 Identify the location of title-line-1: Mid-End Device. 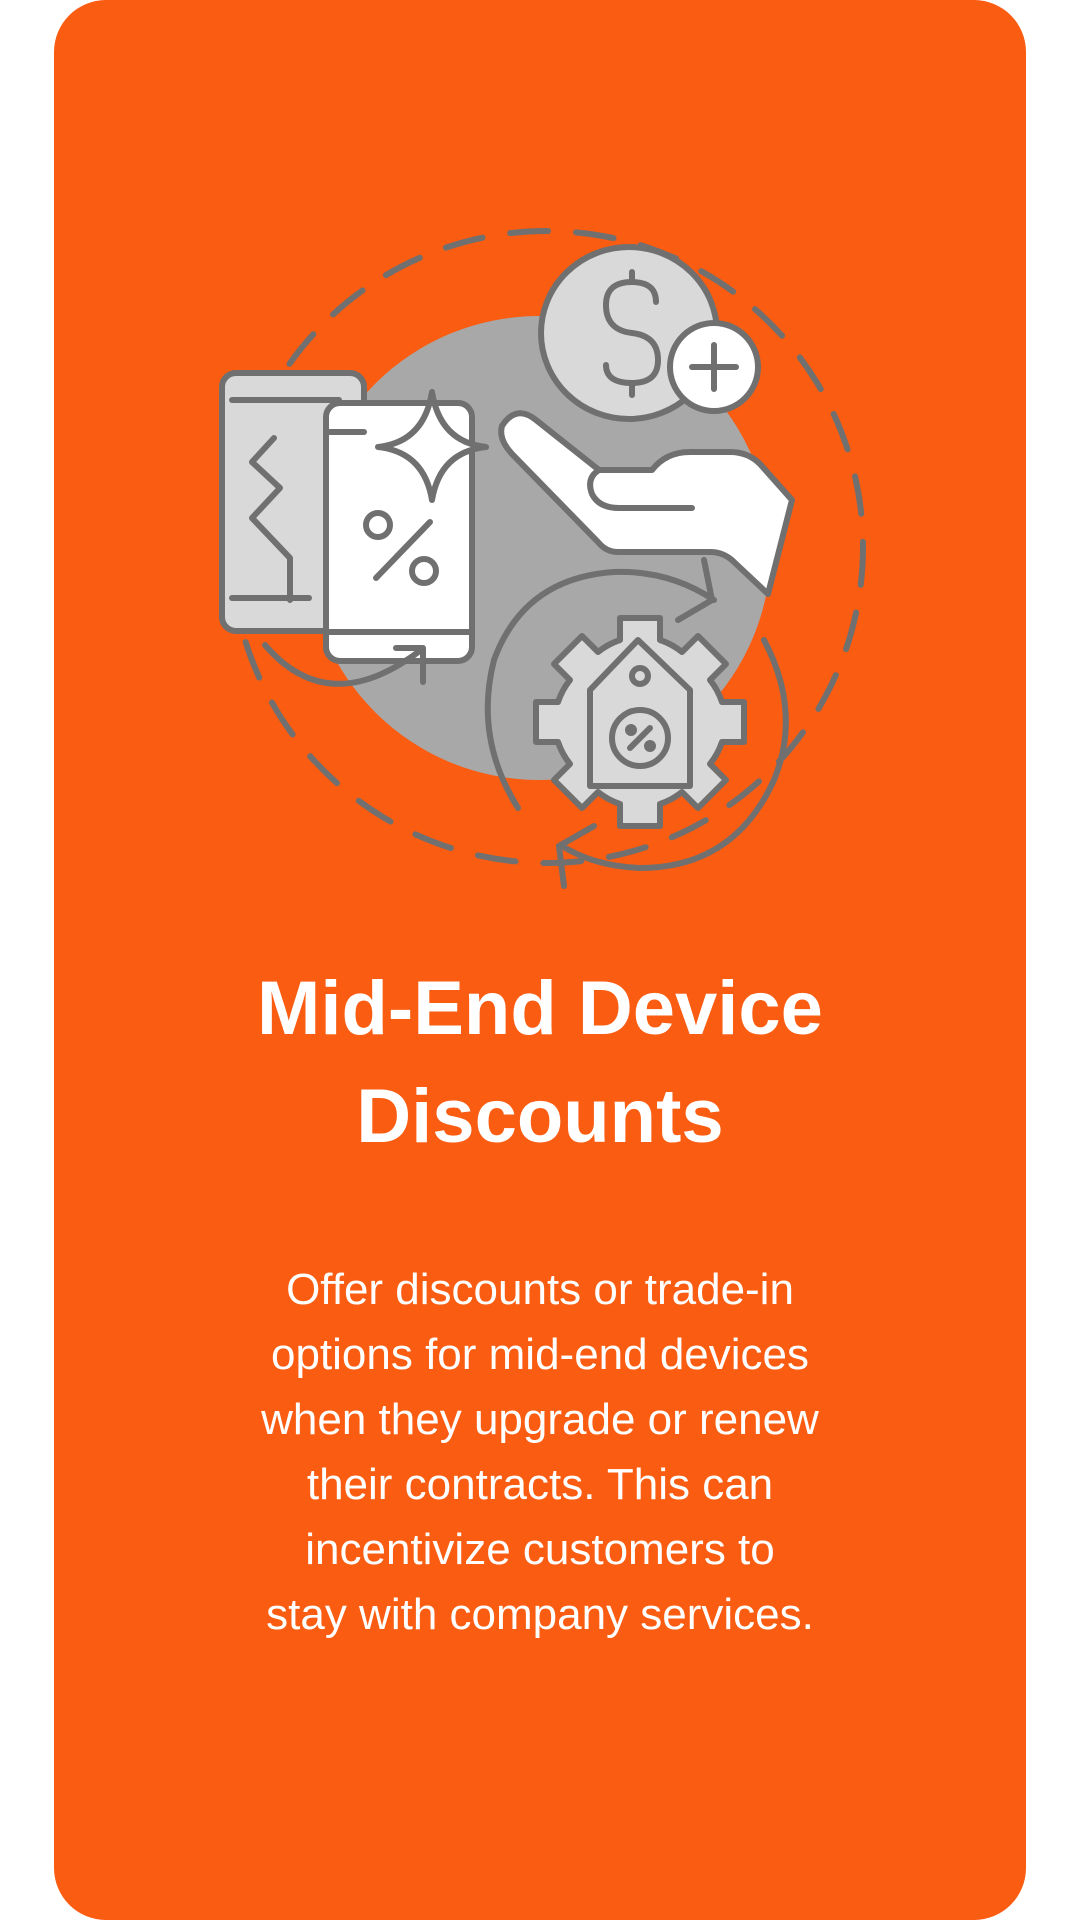
(540, 1008).